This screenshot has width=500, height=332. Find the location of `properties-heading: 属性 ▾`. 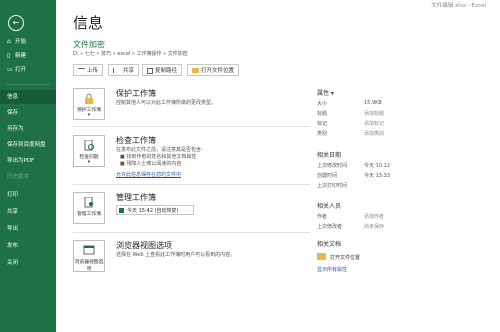

properties-heading: 属性 ▾ is located at coordinates (325, 92).